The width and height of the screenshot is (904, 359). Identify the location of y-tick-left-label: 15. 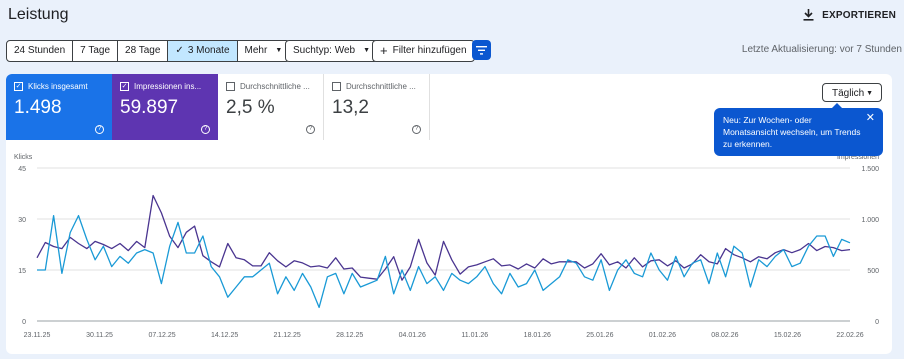
(22, 271).